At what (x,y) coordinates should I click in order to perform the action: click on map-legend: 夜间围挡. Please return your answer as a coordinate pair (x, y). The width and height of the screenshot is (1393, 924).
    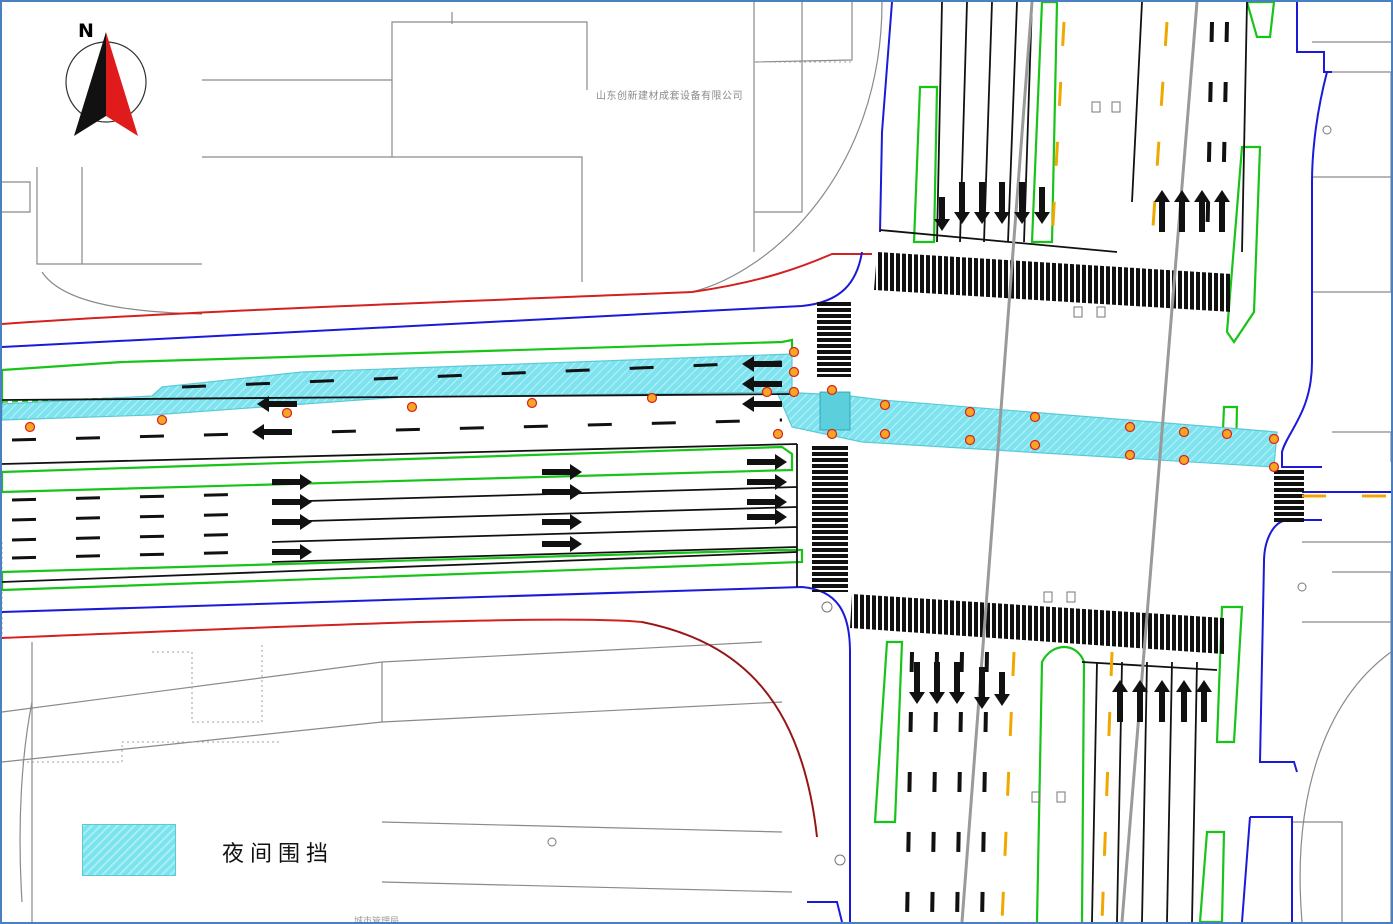
    Looking at the image, I should click on (242, 850).